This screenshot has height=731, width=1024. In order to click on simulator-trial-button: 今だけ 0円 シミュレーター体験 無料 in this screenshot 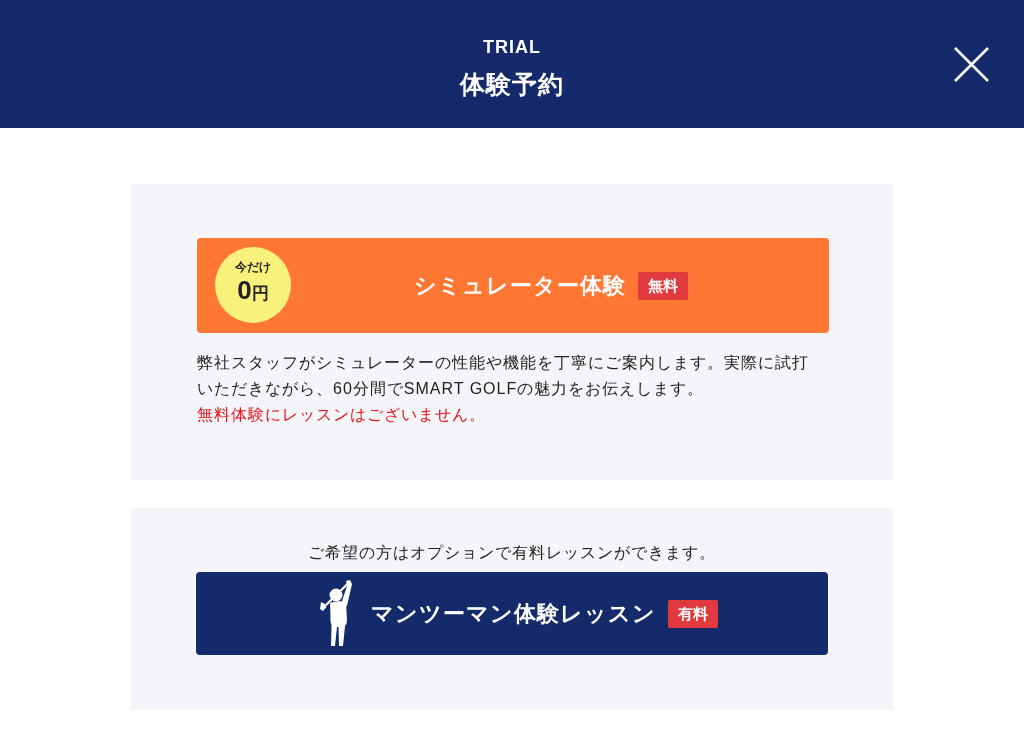, I will do `click(513, 285)`.